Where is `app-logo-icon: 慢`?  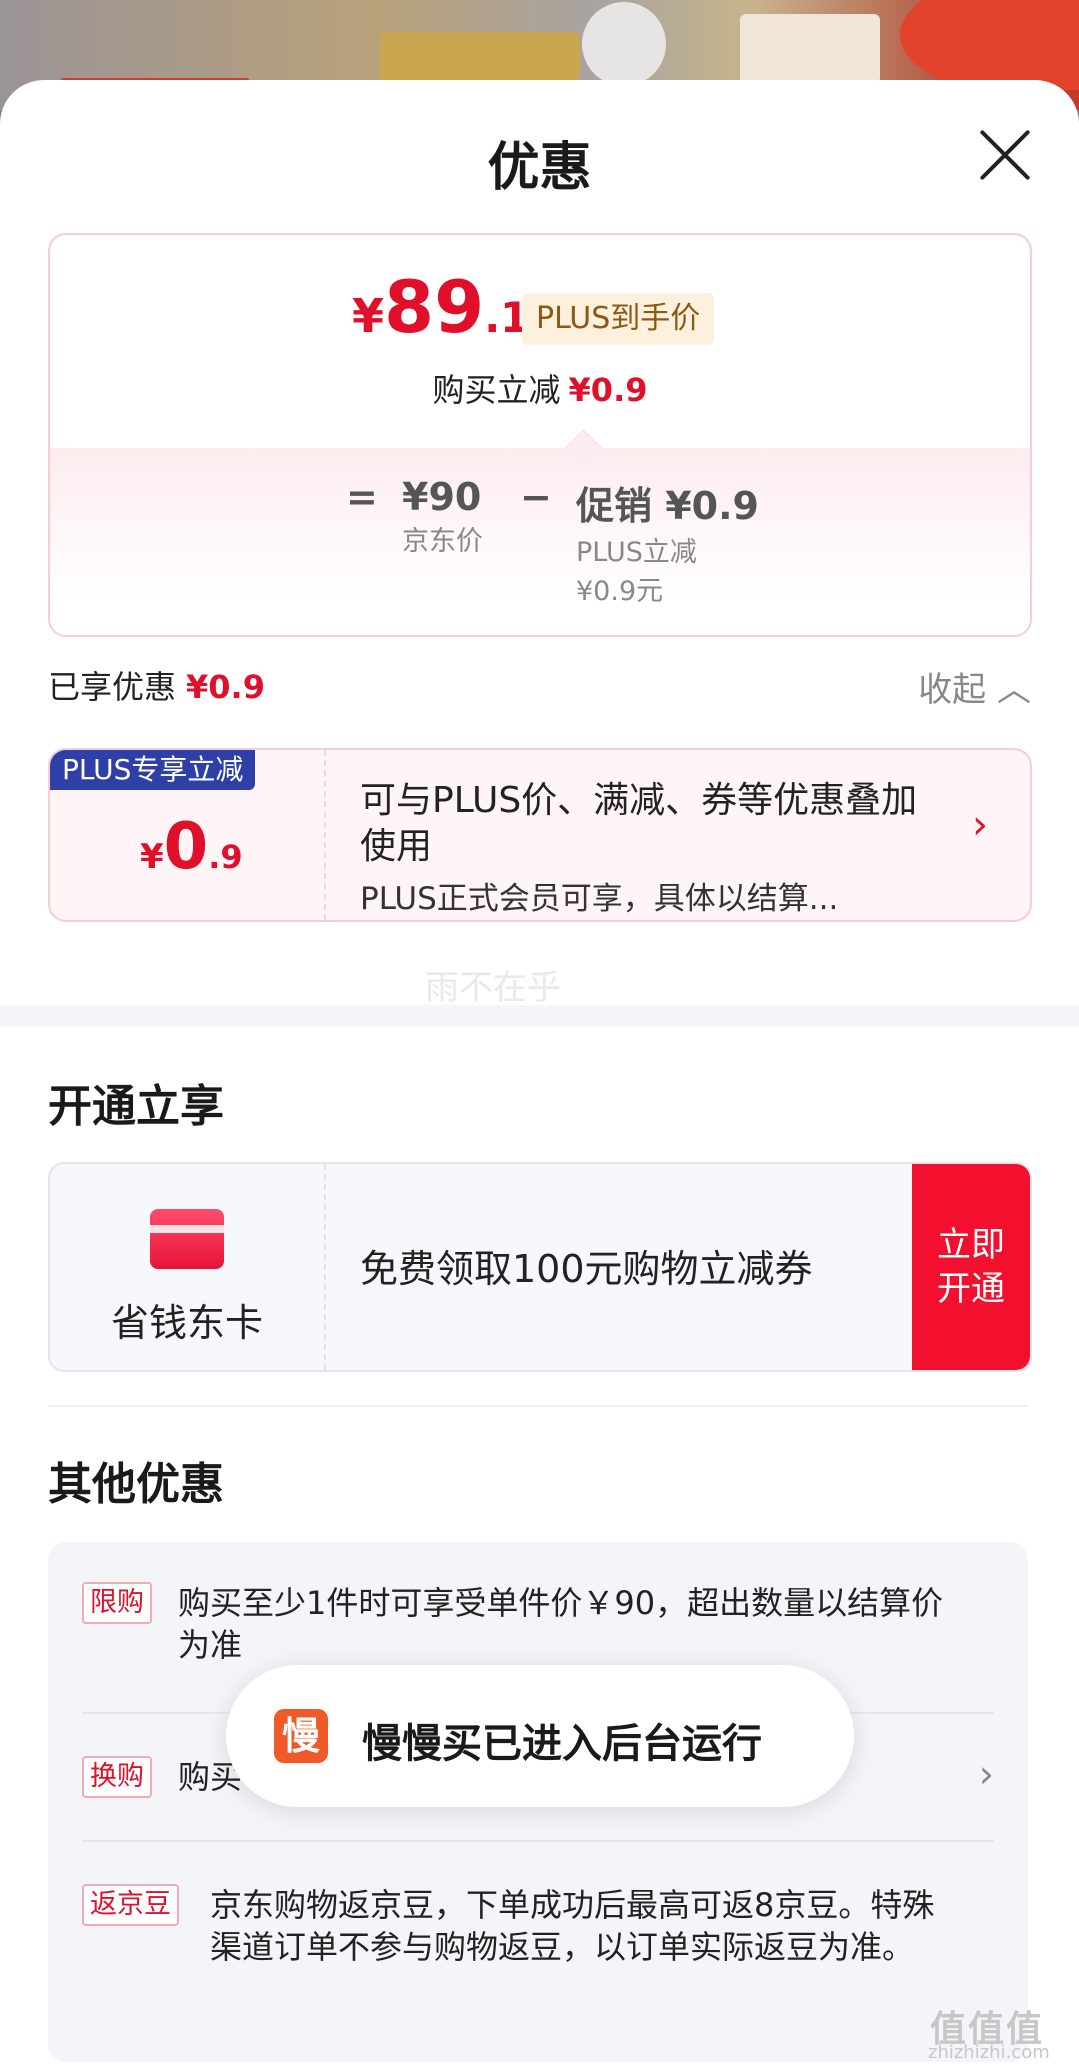 app-logo-icon: 慢 is located at coordinates (301, 1736).